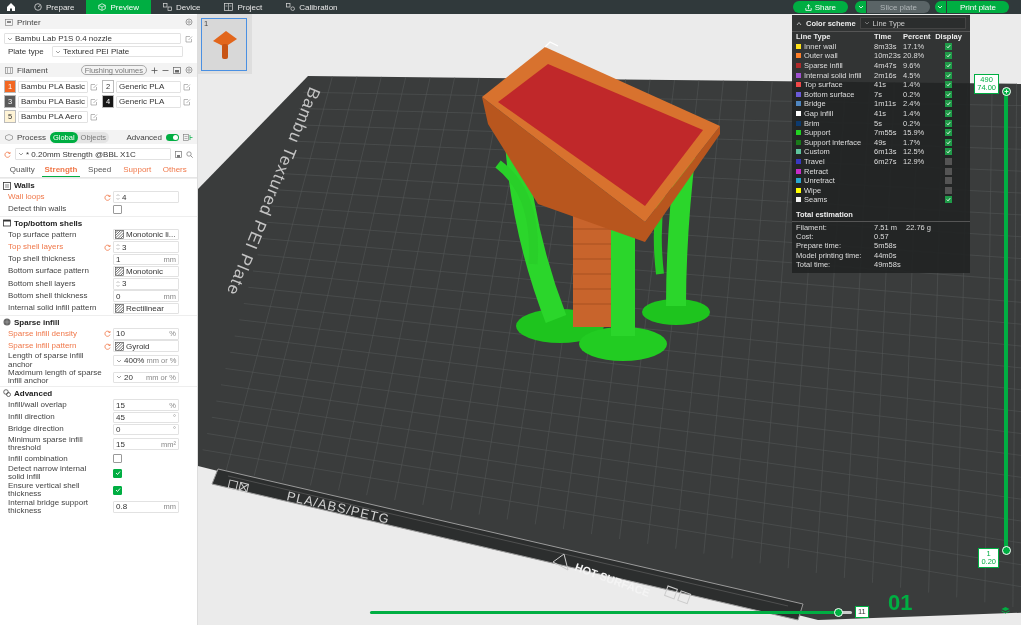 Image resolution: width=1021 pixels, height=625 pixels. I want to click on wall-icon, so click(7, 185).